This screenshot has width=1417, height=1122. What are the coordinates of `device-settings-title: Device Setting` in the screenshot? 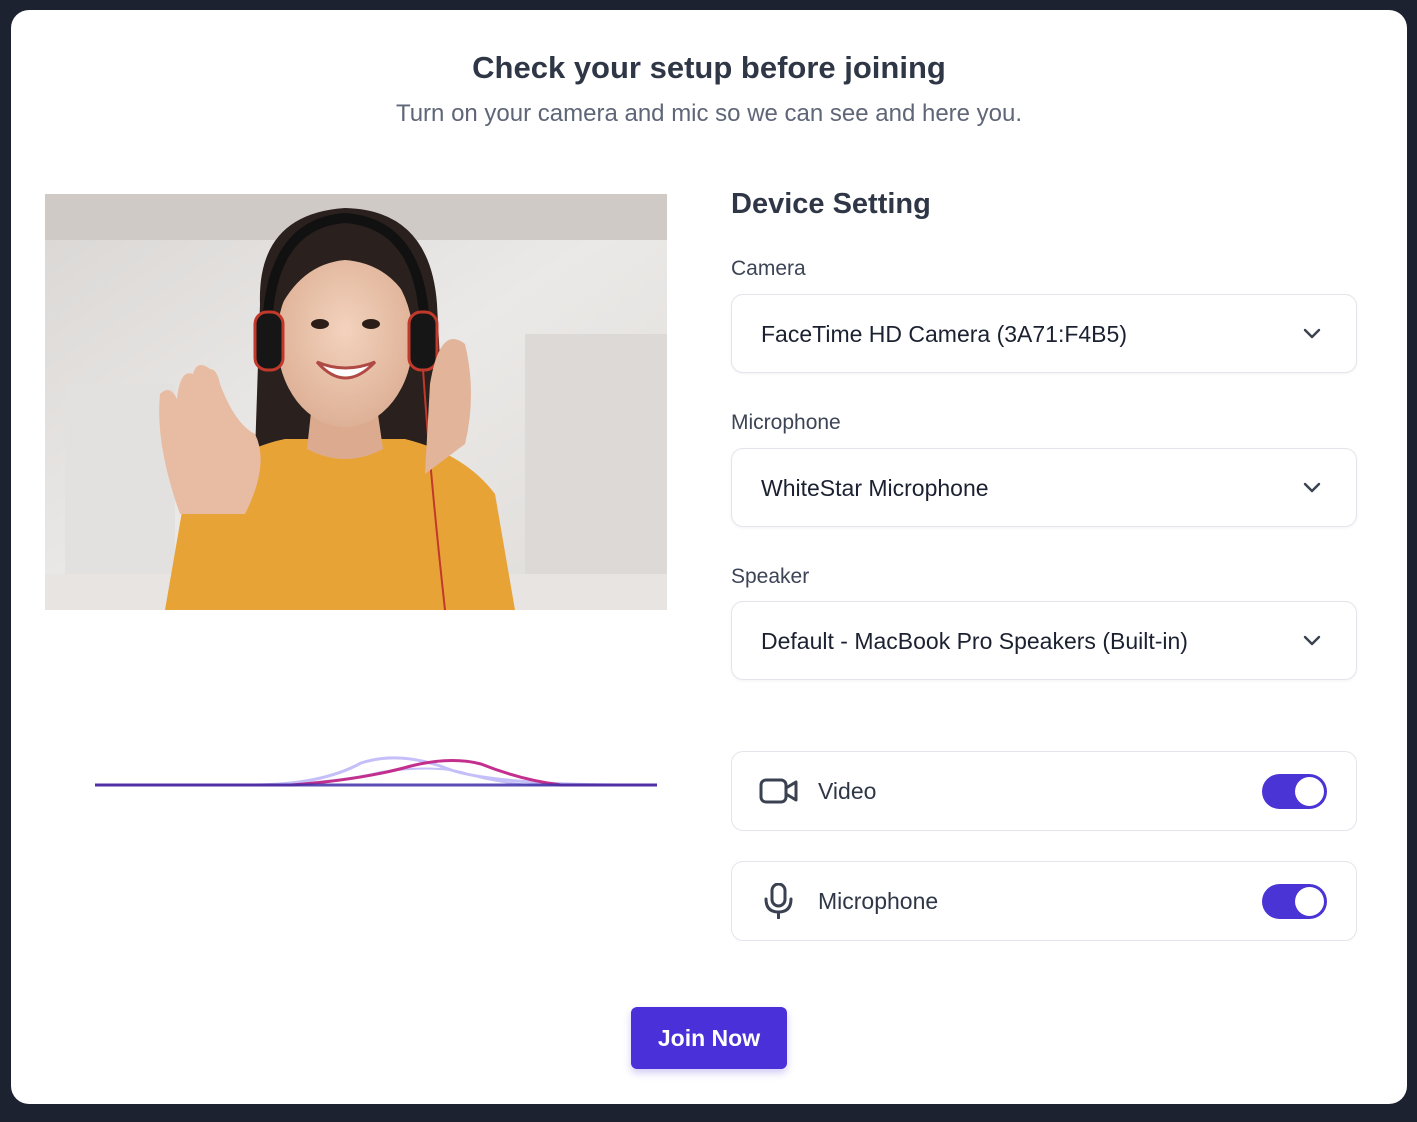 It's located at (831, 204).